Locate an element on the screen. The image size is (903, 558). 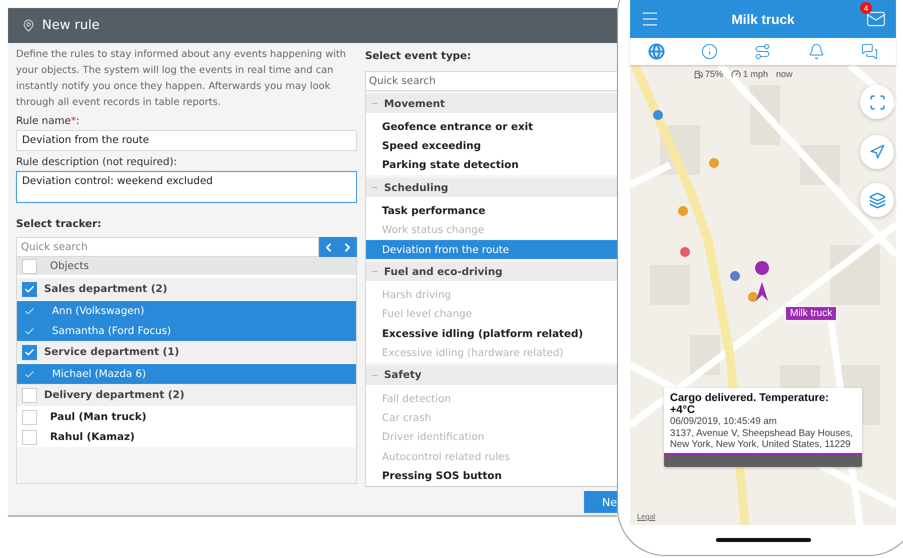
route-tab is located at coordinates (763, 51).